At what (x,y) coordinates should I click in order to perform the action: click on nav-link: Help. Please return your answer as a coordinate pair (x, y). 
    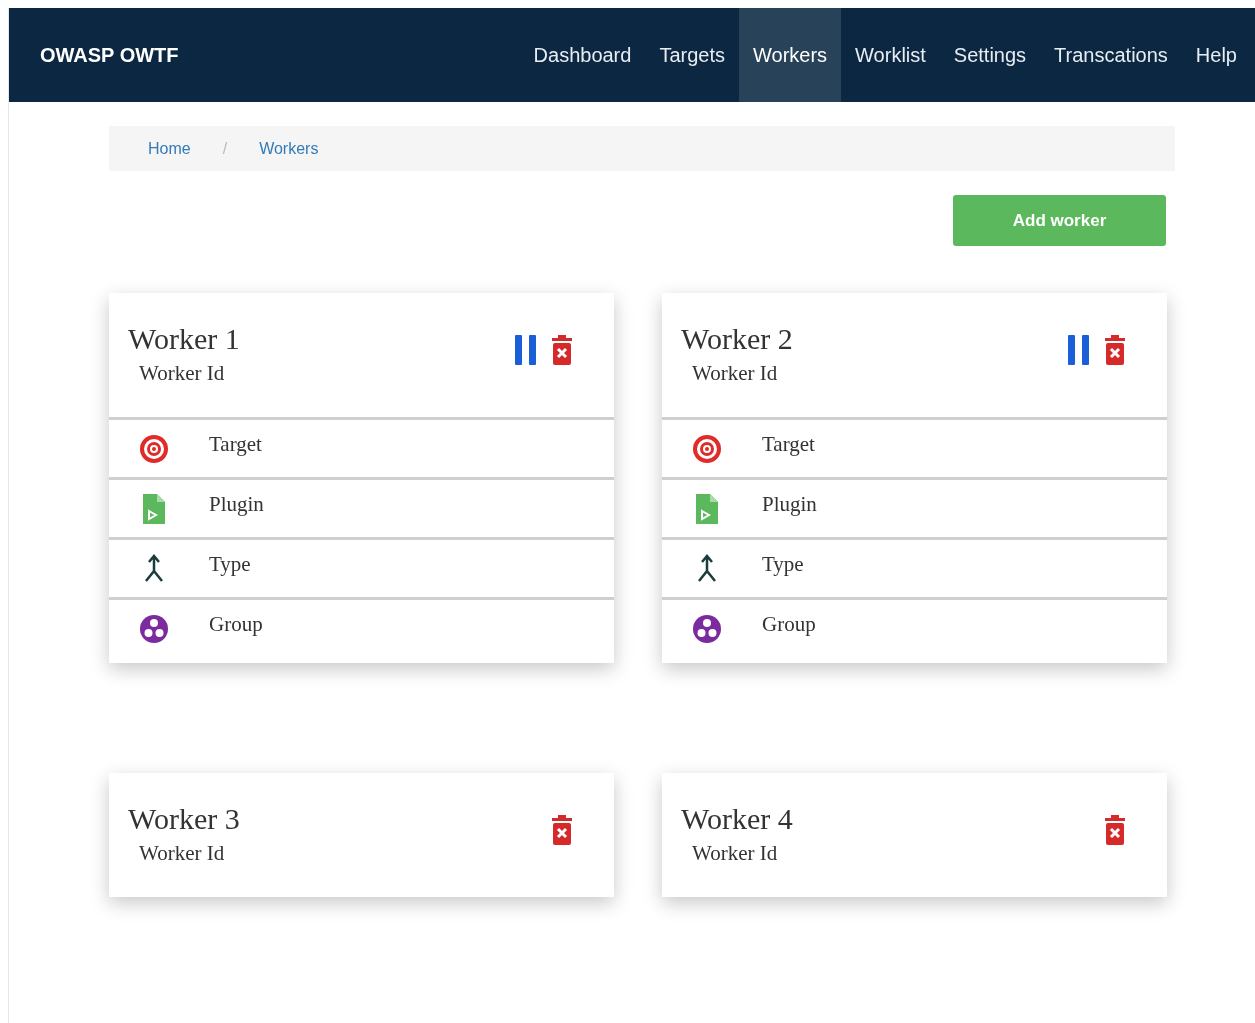
    Looking at the image, I should click on (1216, 55).